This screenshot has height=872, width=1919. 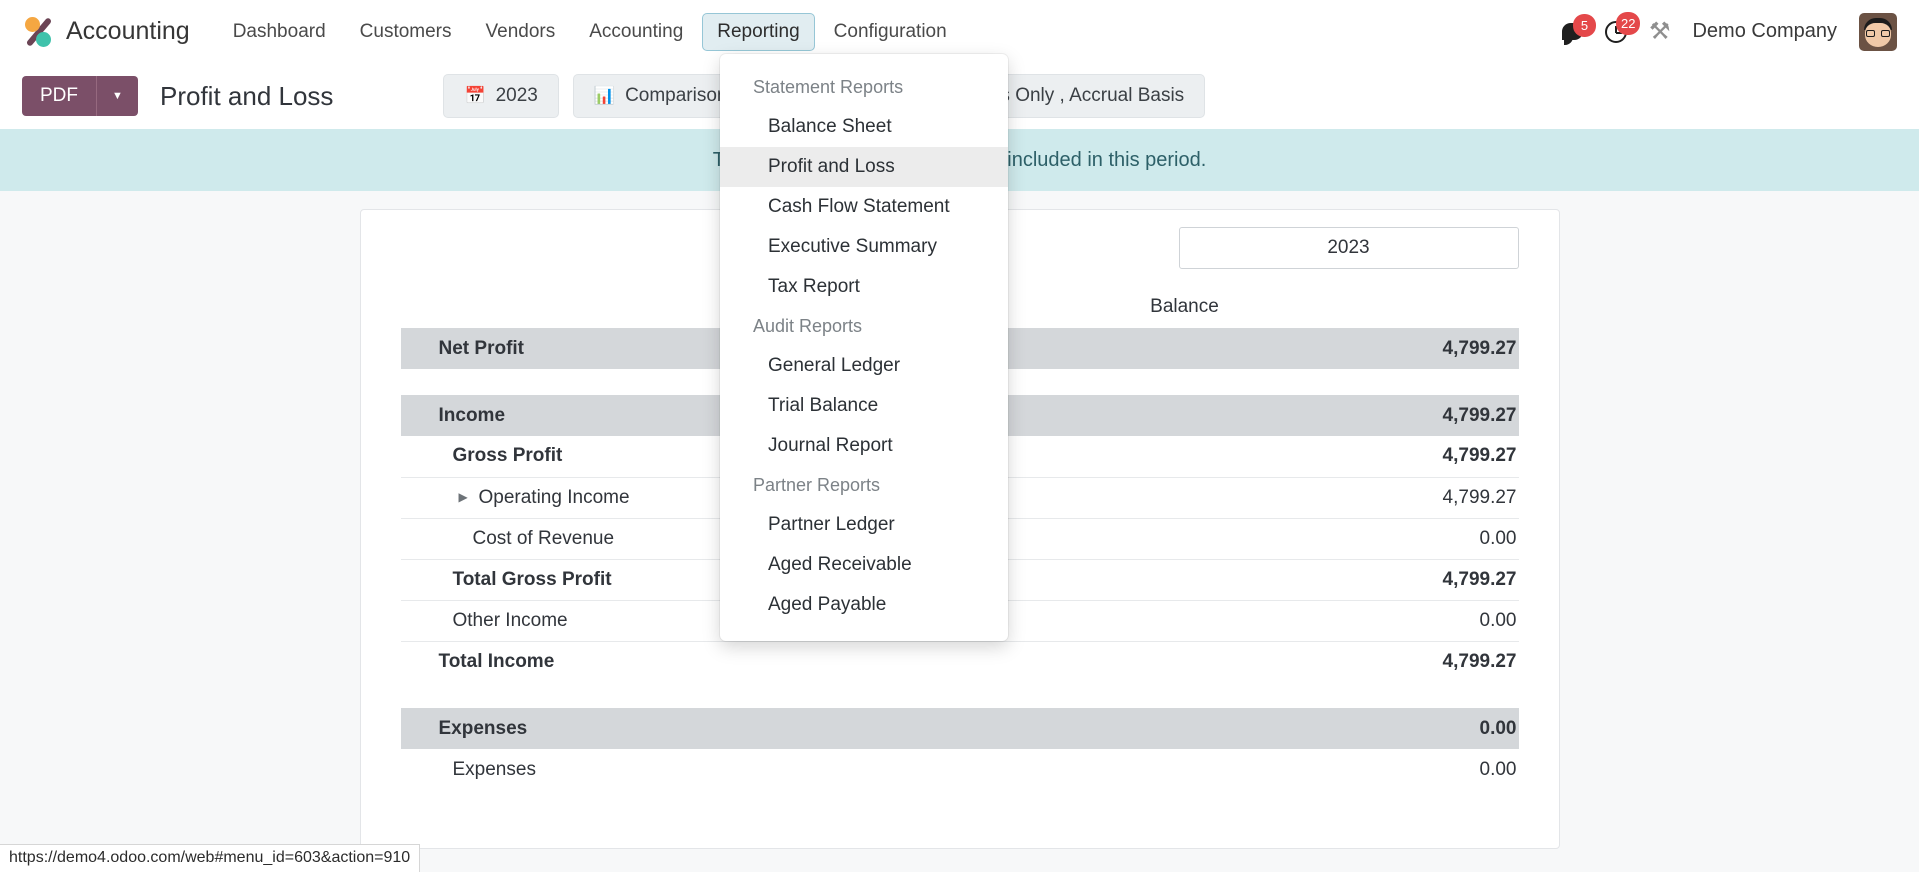 I want to click on row-label: Other Income, so click(x=510, y=620).